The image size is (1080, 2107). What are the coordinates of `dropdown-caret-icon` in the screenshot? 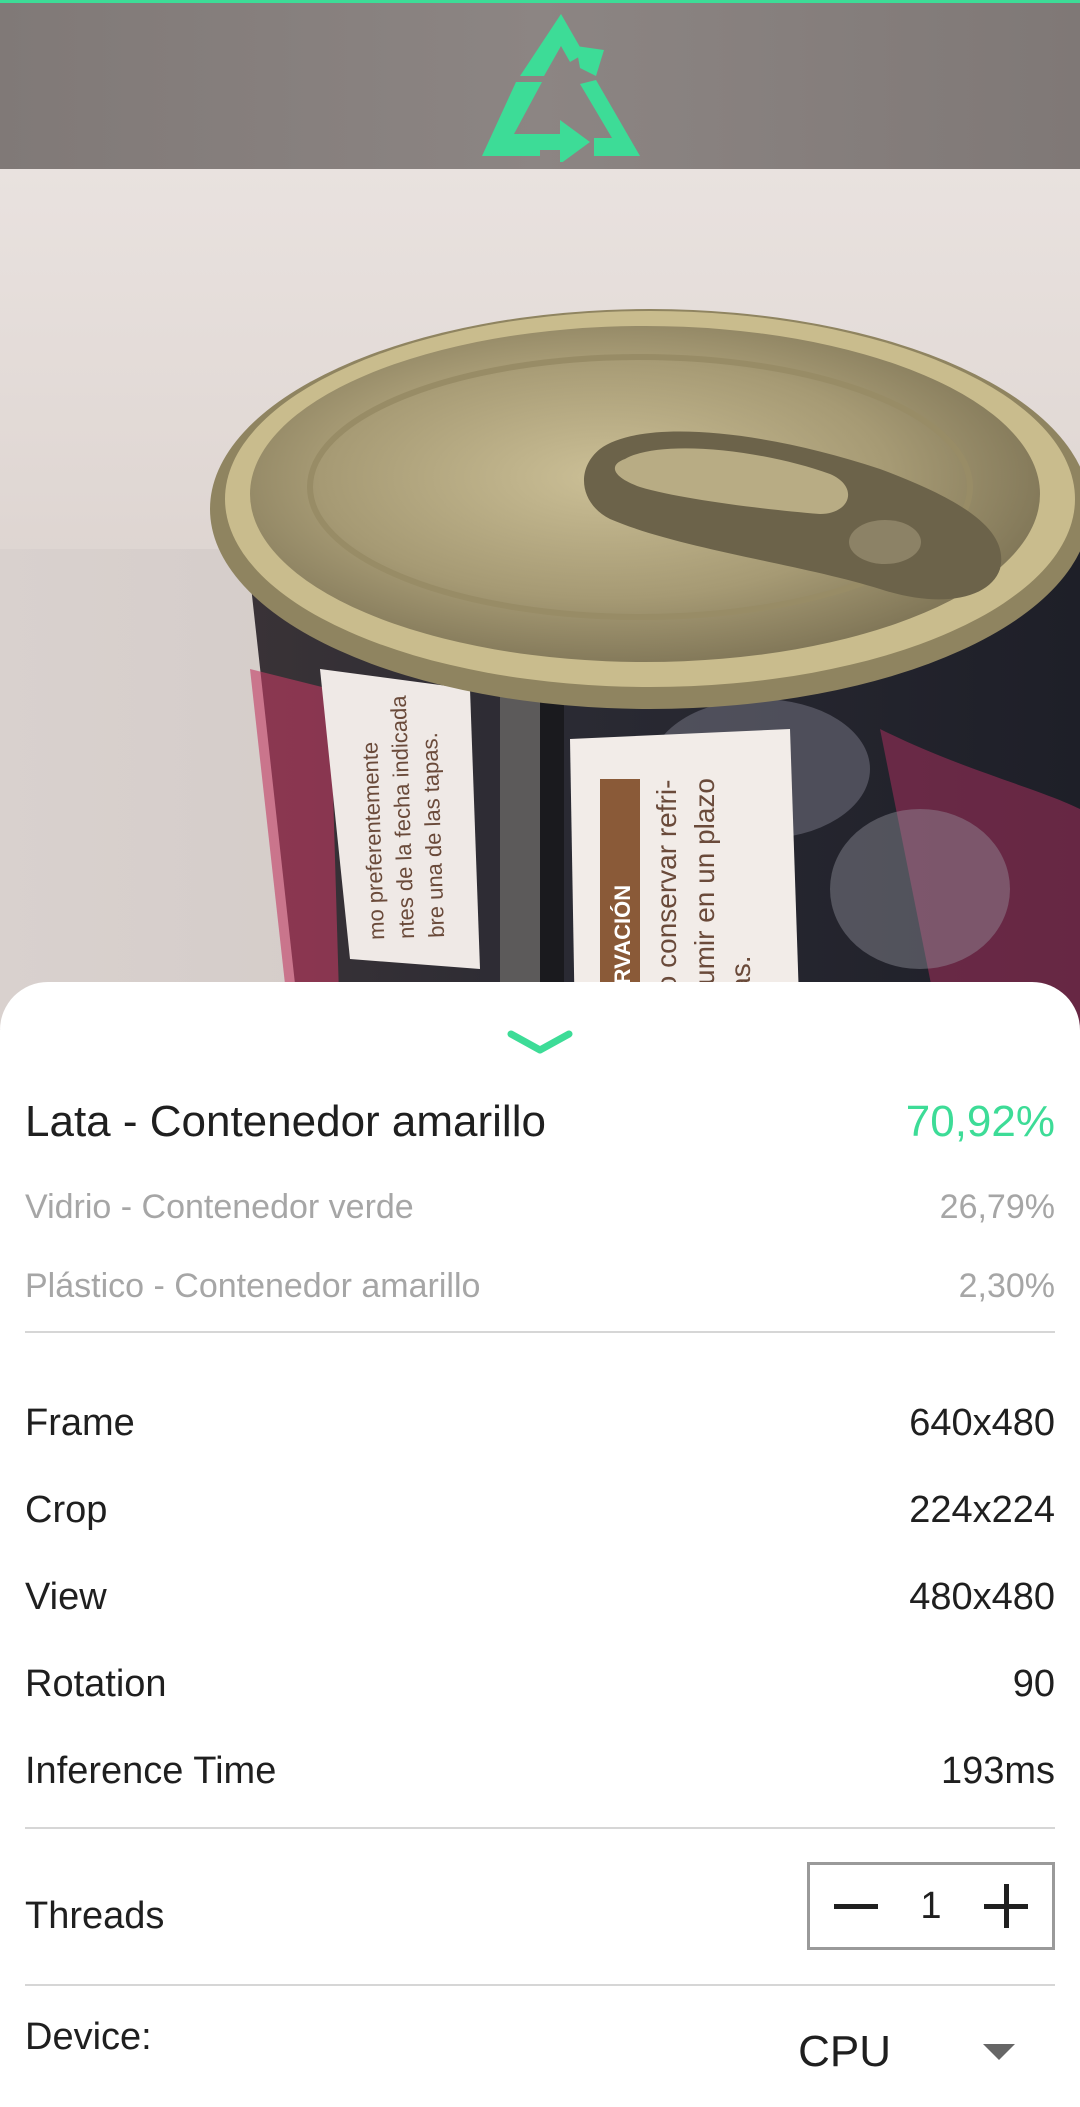 It's located at (999, 2052).